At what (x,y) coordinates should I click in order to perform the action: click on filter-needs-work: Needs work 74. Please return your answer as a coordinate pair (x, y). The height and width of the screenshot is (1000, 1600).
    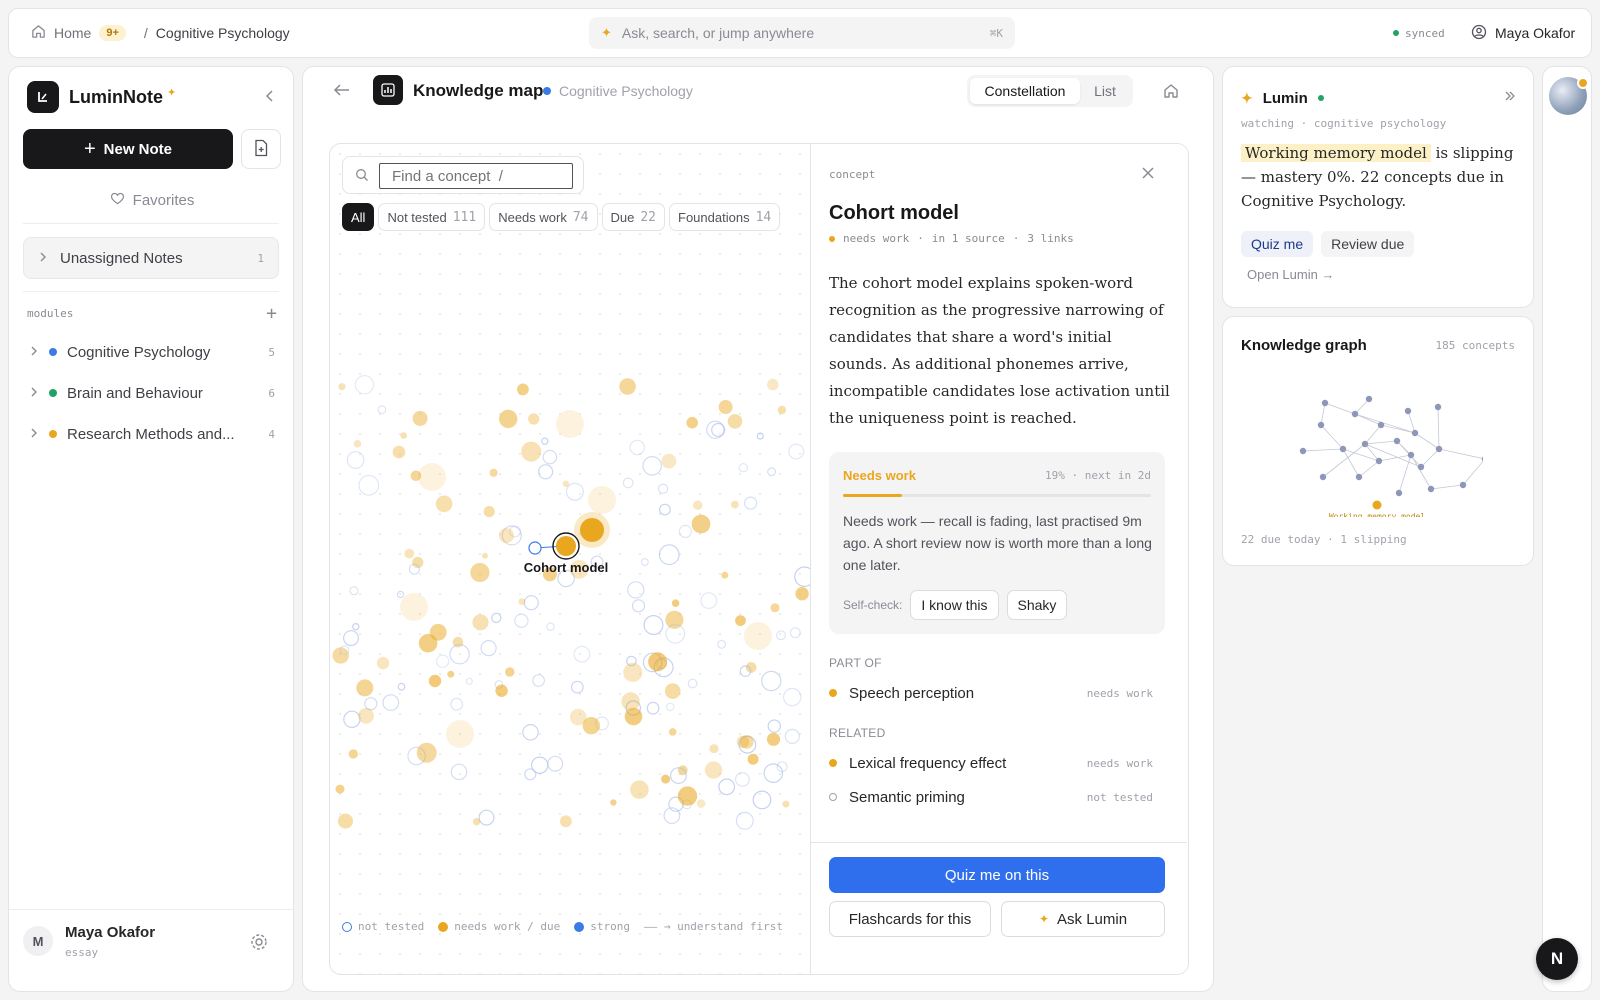
    Looking at the image, I should click on (543, 217).